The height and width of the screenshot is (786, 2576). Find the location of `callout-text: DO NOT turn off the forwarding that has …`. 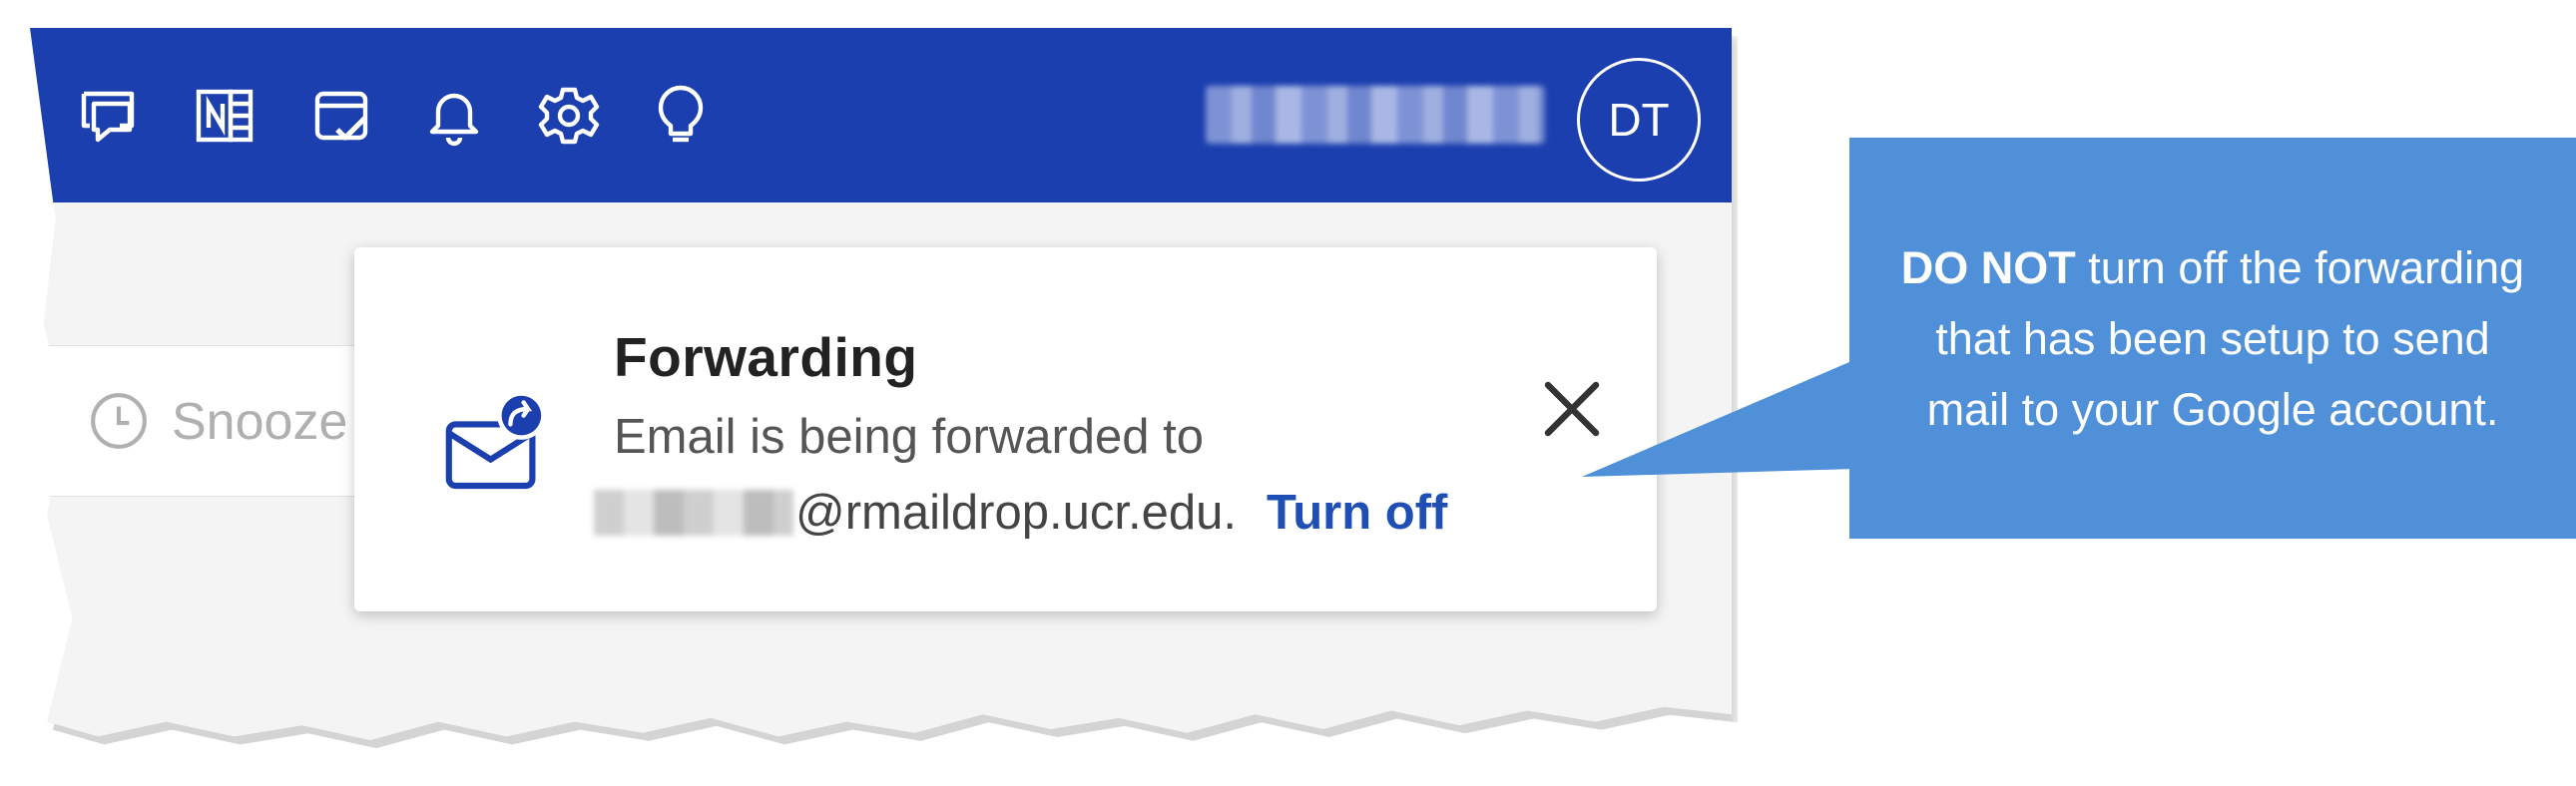

callout-text: DO NOT turn off the forwarding that has … is located at coordinates (2213, 338).